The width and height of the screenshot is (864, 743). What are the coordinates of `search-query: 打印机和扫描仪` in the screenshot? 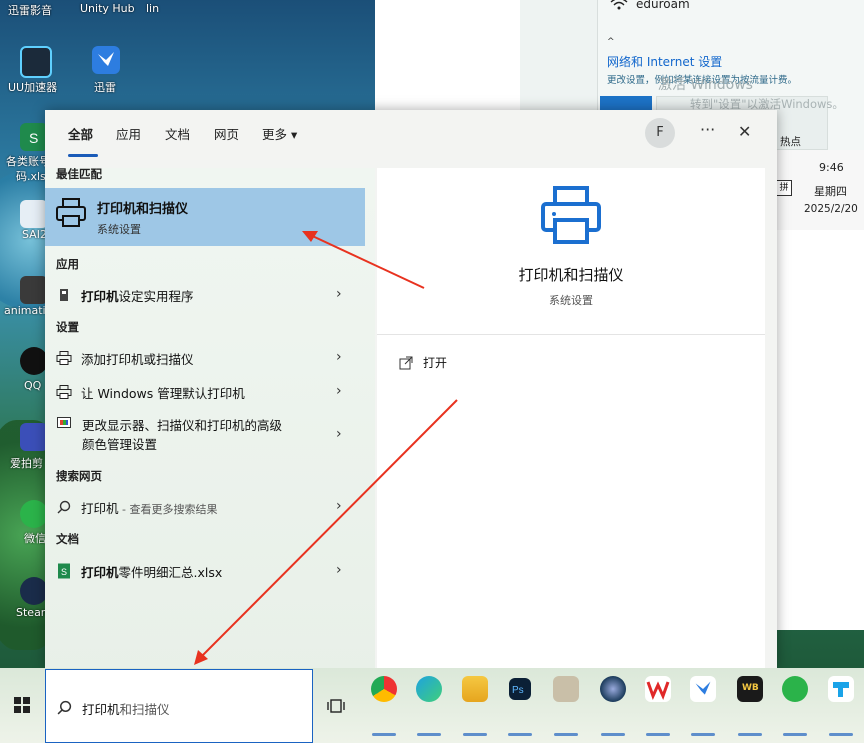 It's located at (126, 708).